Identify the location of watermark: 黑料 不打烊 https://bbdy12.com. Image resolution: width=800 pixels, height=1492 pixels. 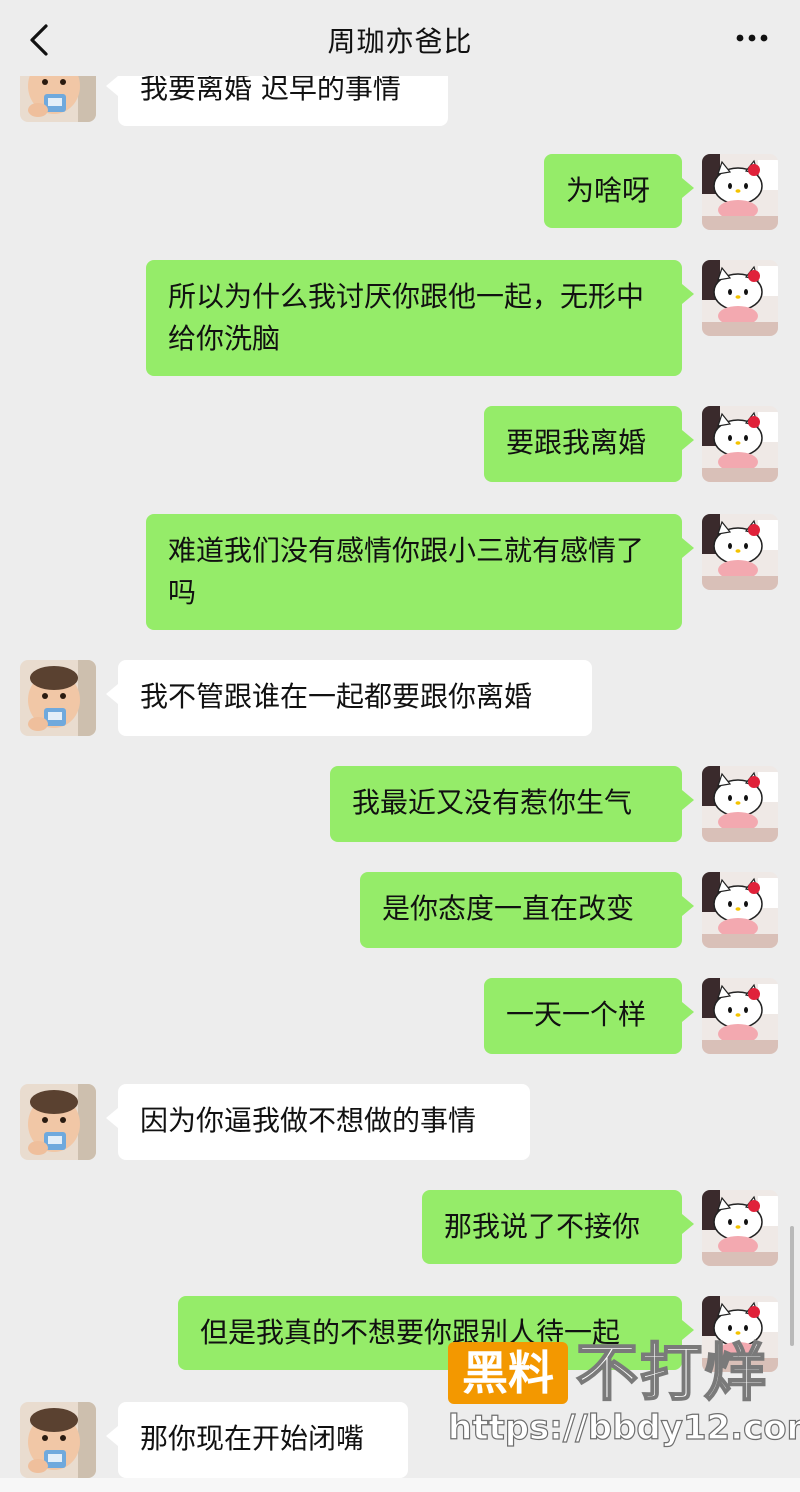
(623, 1408).